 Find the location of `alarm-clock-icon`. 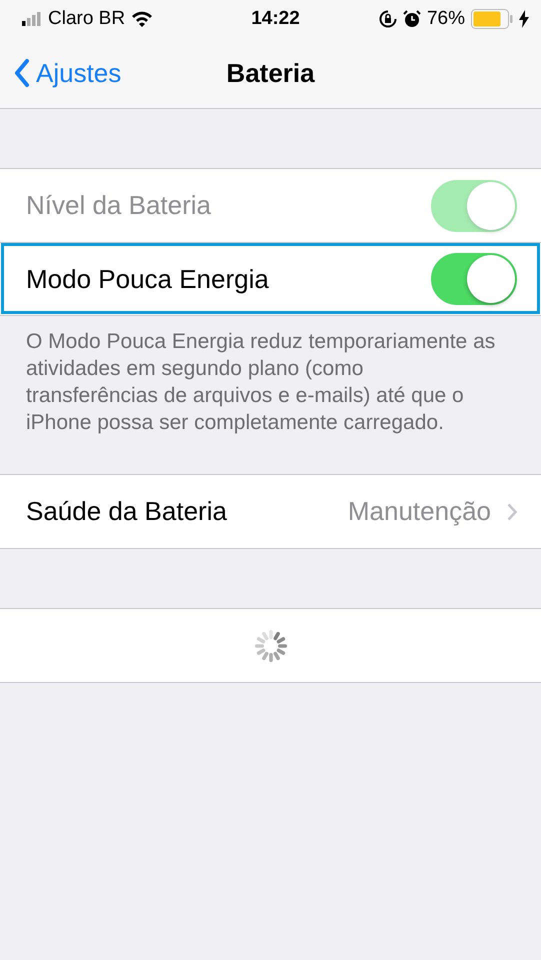

alarm-clock-icon is located at coordinates (411, 19).